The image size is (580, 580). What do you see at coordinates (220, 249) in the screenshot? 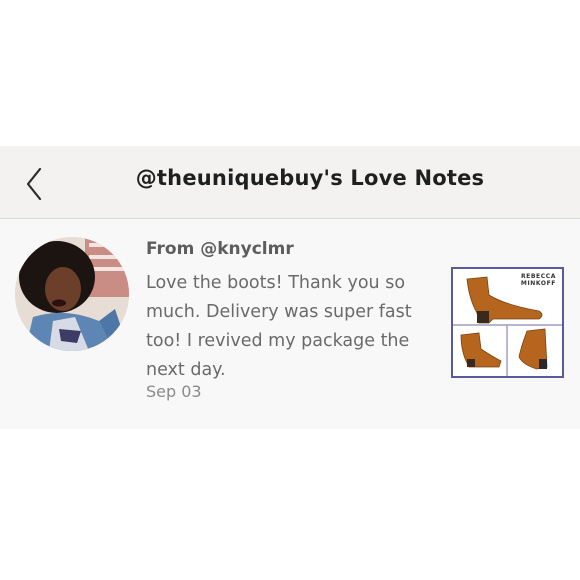
I see `note-sender: From @knyclmr` at bounding box center [220, 249].